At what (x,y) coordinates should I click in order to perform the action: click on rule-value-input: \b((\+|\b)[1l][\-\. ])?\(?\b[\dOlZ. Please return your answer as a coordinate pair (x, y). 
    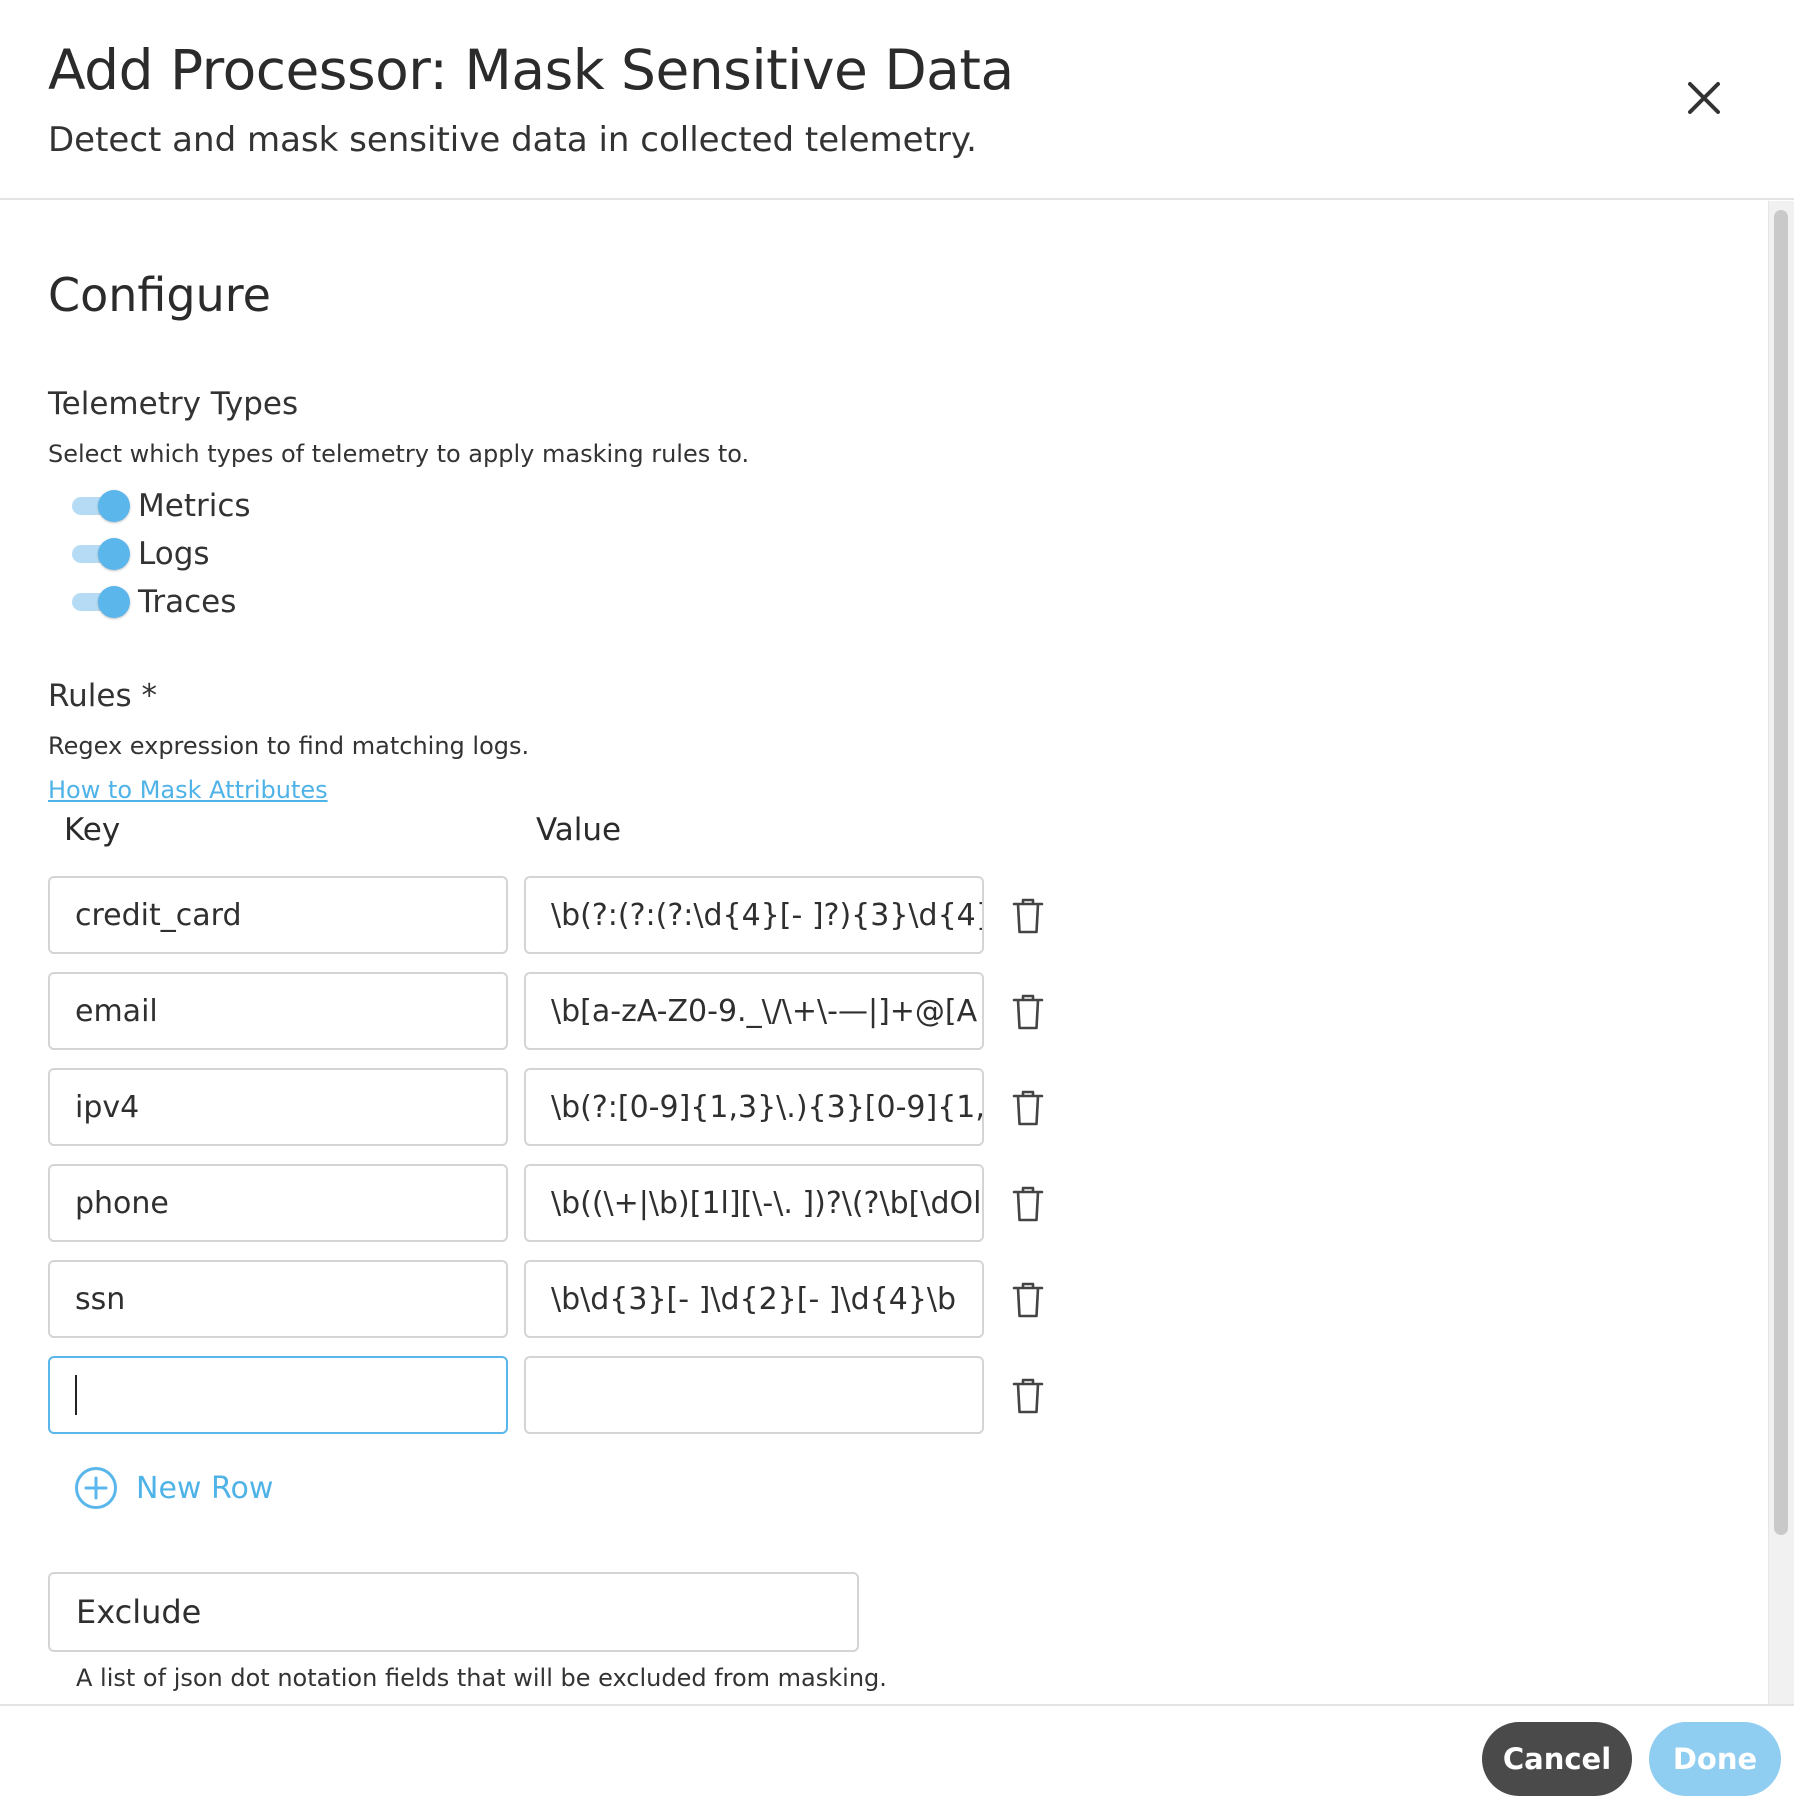
    Looking at the image, I should click on (754, 1203).